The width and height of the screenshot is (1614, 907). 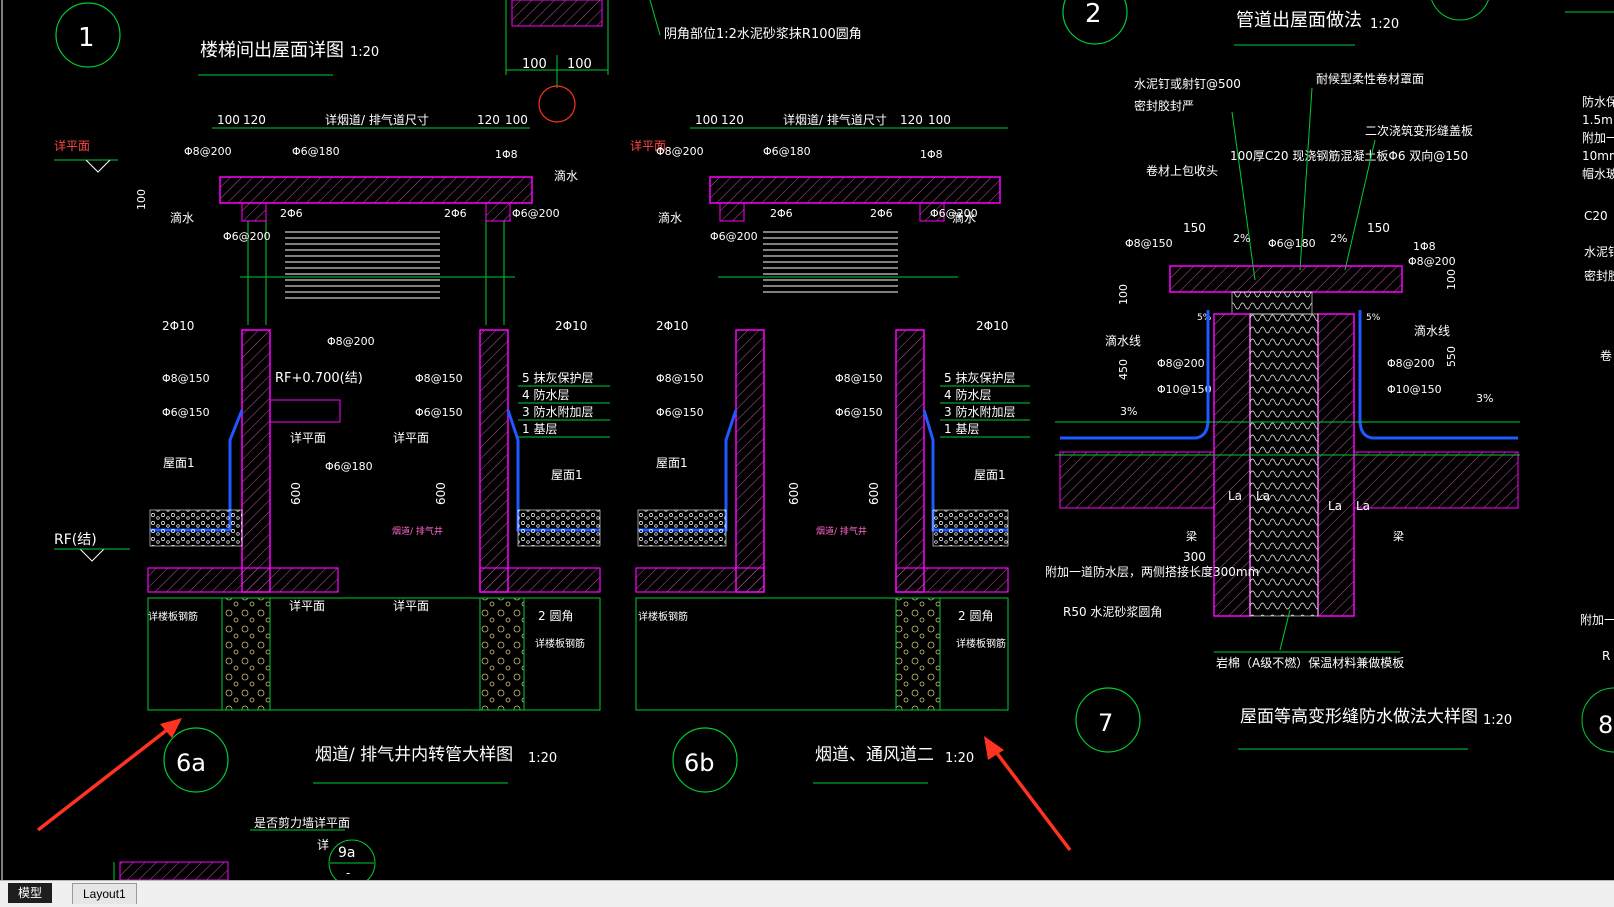 What do you see at coordinates (217, 39) in the screenshot?
I see `drawing-1-title-block: 1 楼梯间出屋面详图 1:20` at bounding box center [217, 39].